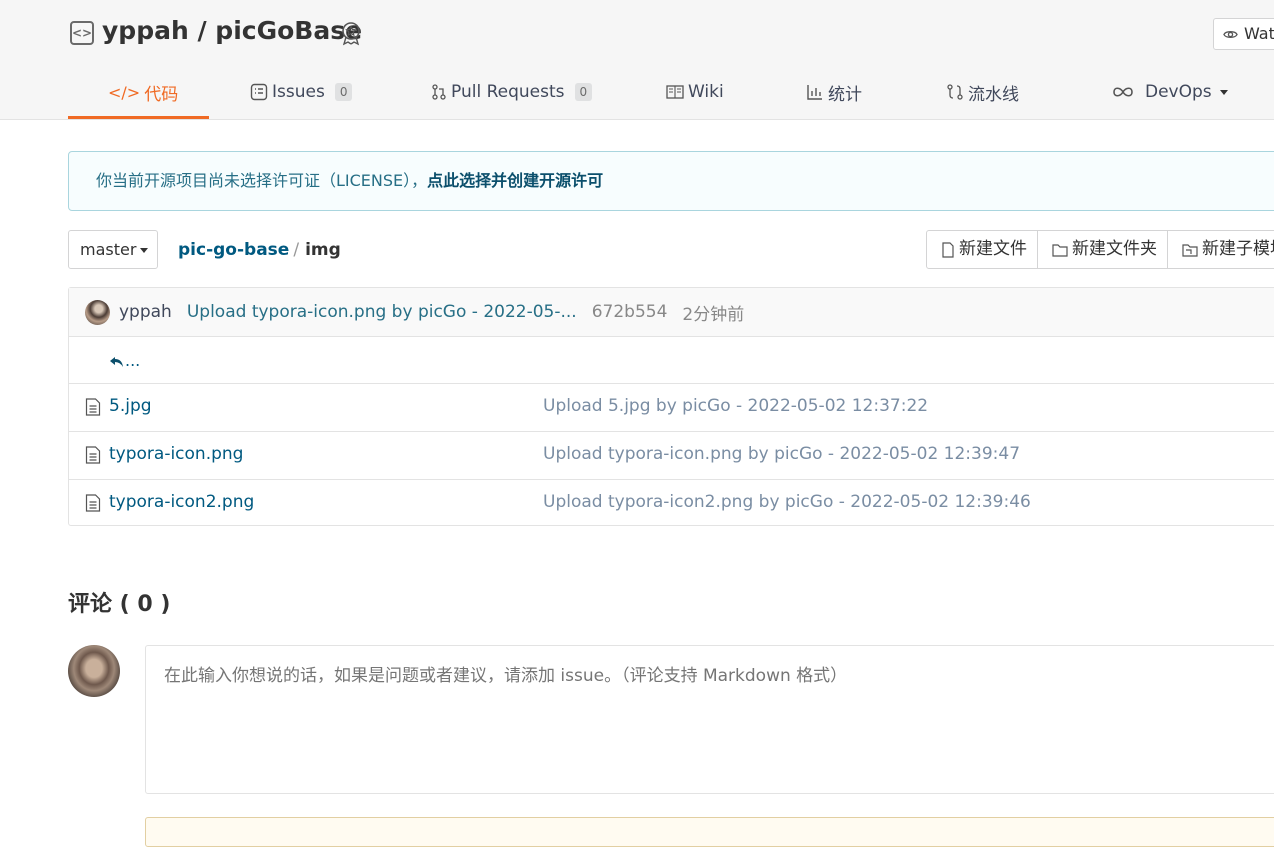  I want to click on new-submodule-label: 新建子模块, so click(1238, 249).